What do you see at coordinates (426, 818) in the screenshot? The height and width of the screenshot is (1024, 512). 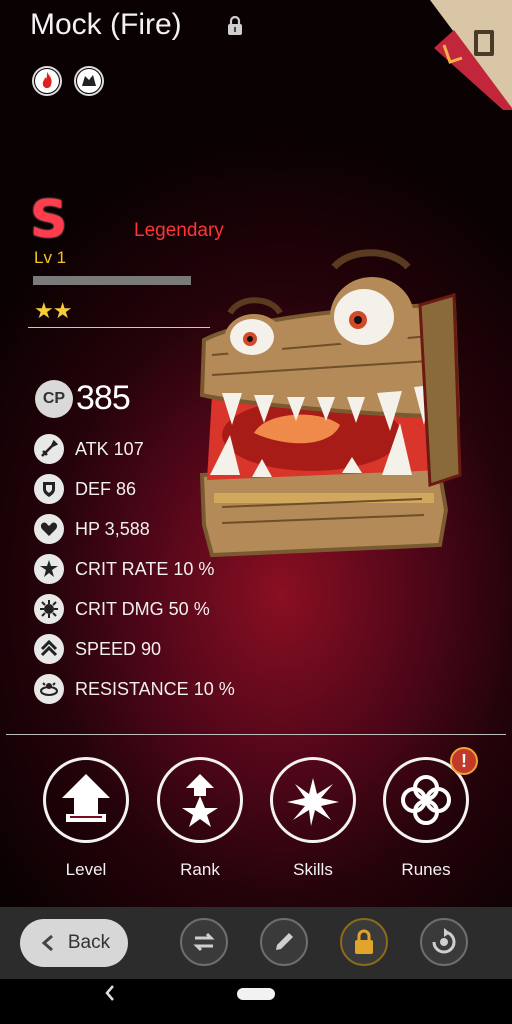 I see `runes-button: Runes` at bounding box center [426, 818].